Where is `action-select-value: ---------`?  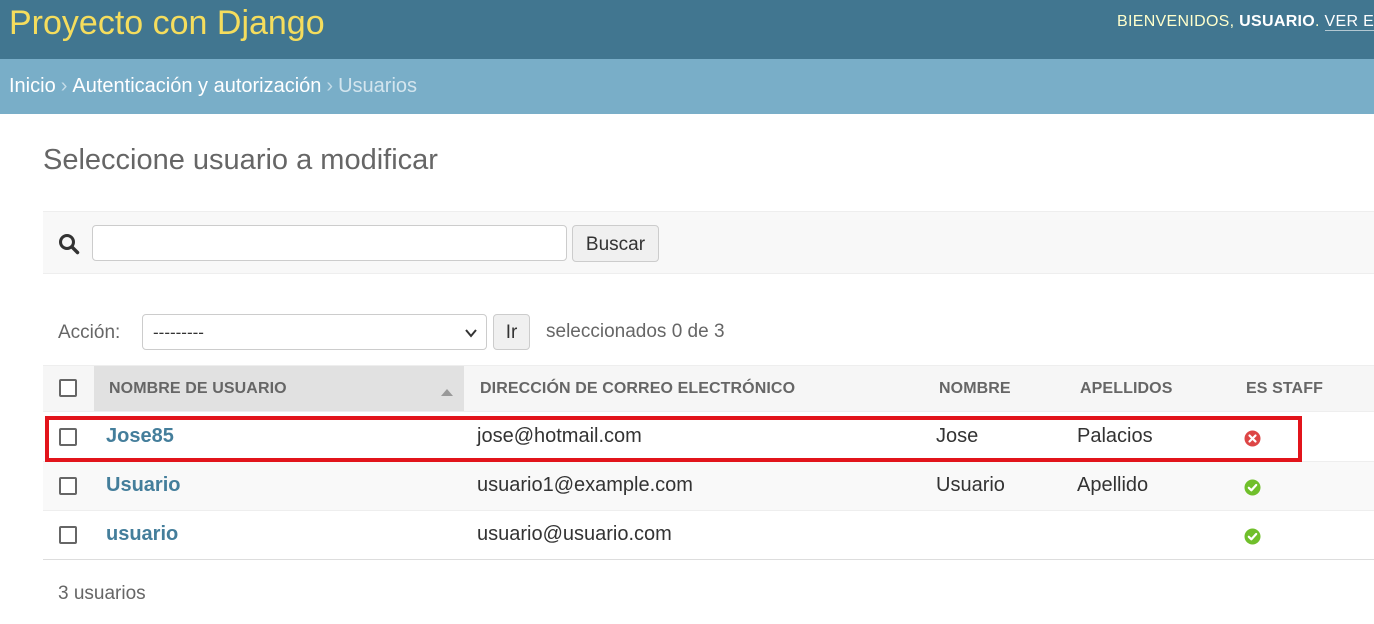 action-select-value: --------- is located at coordinates (178, 332).